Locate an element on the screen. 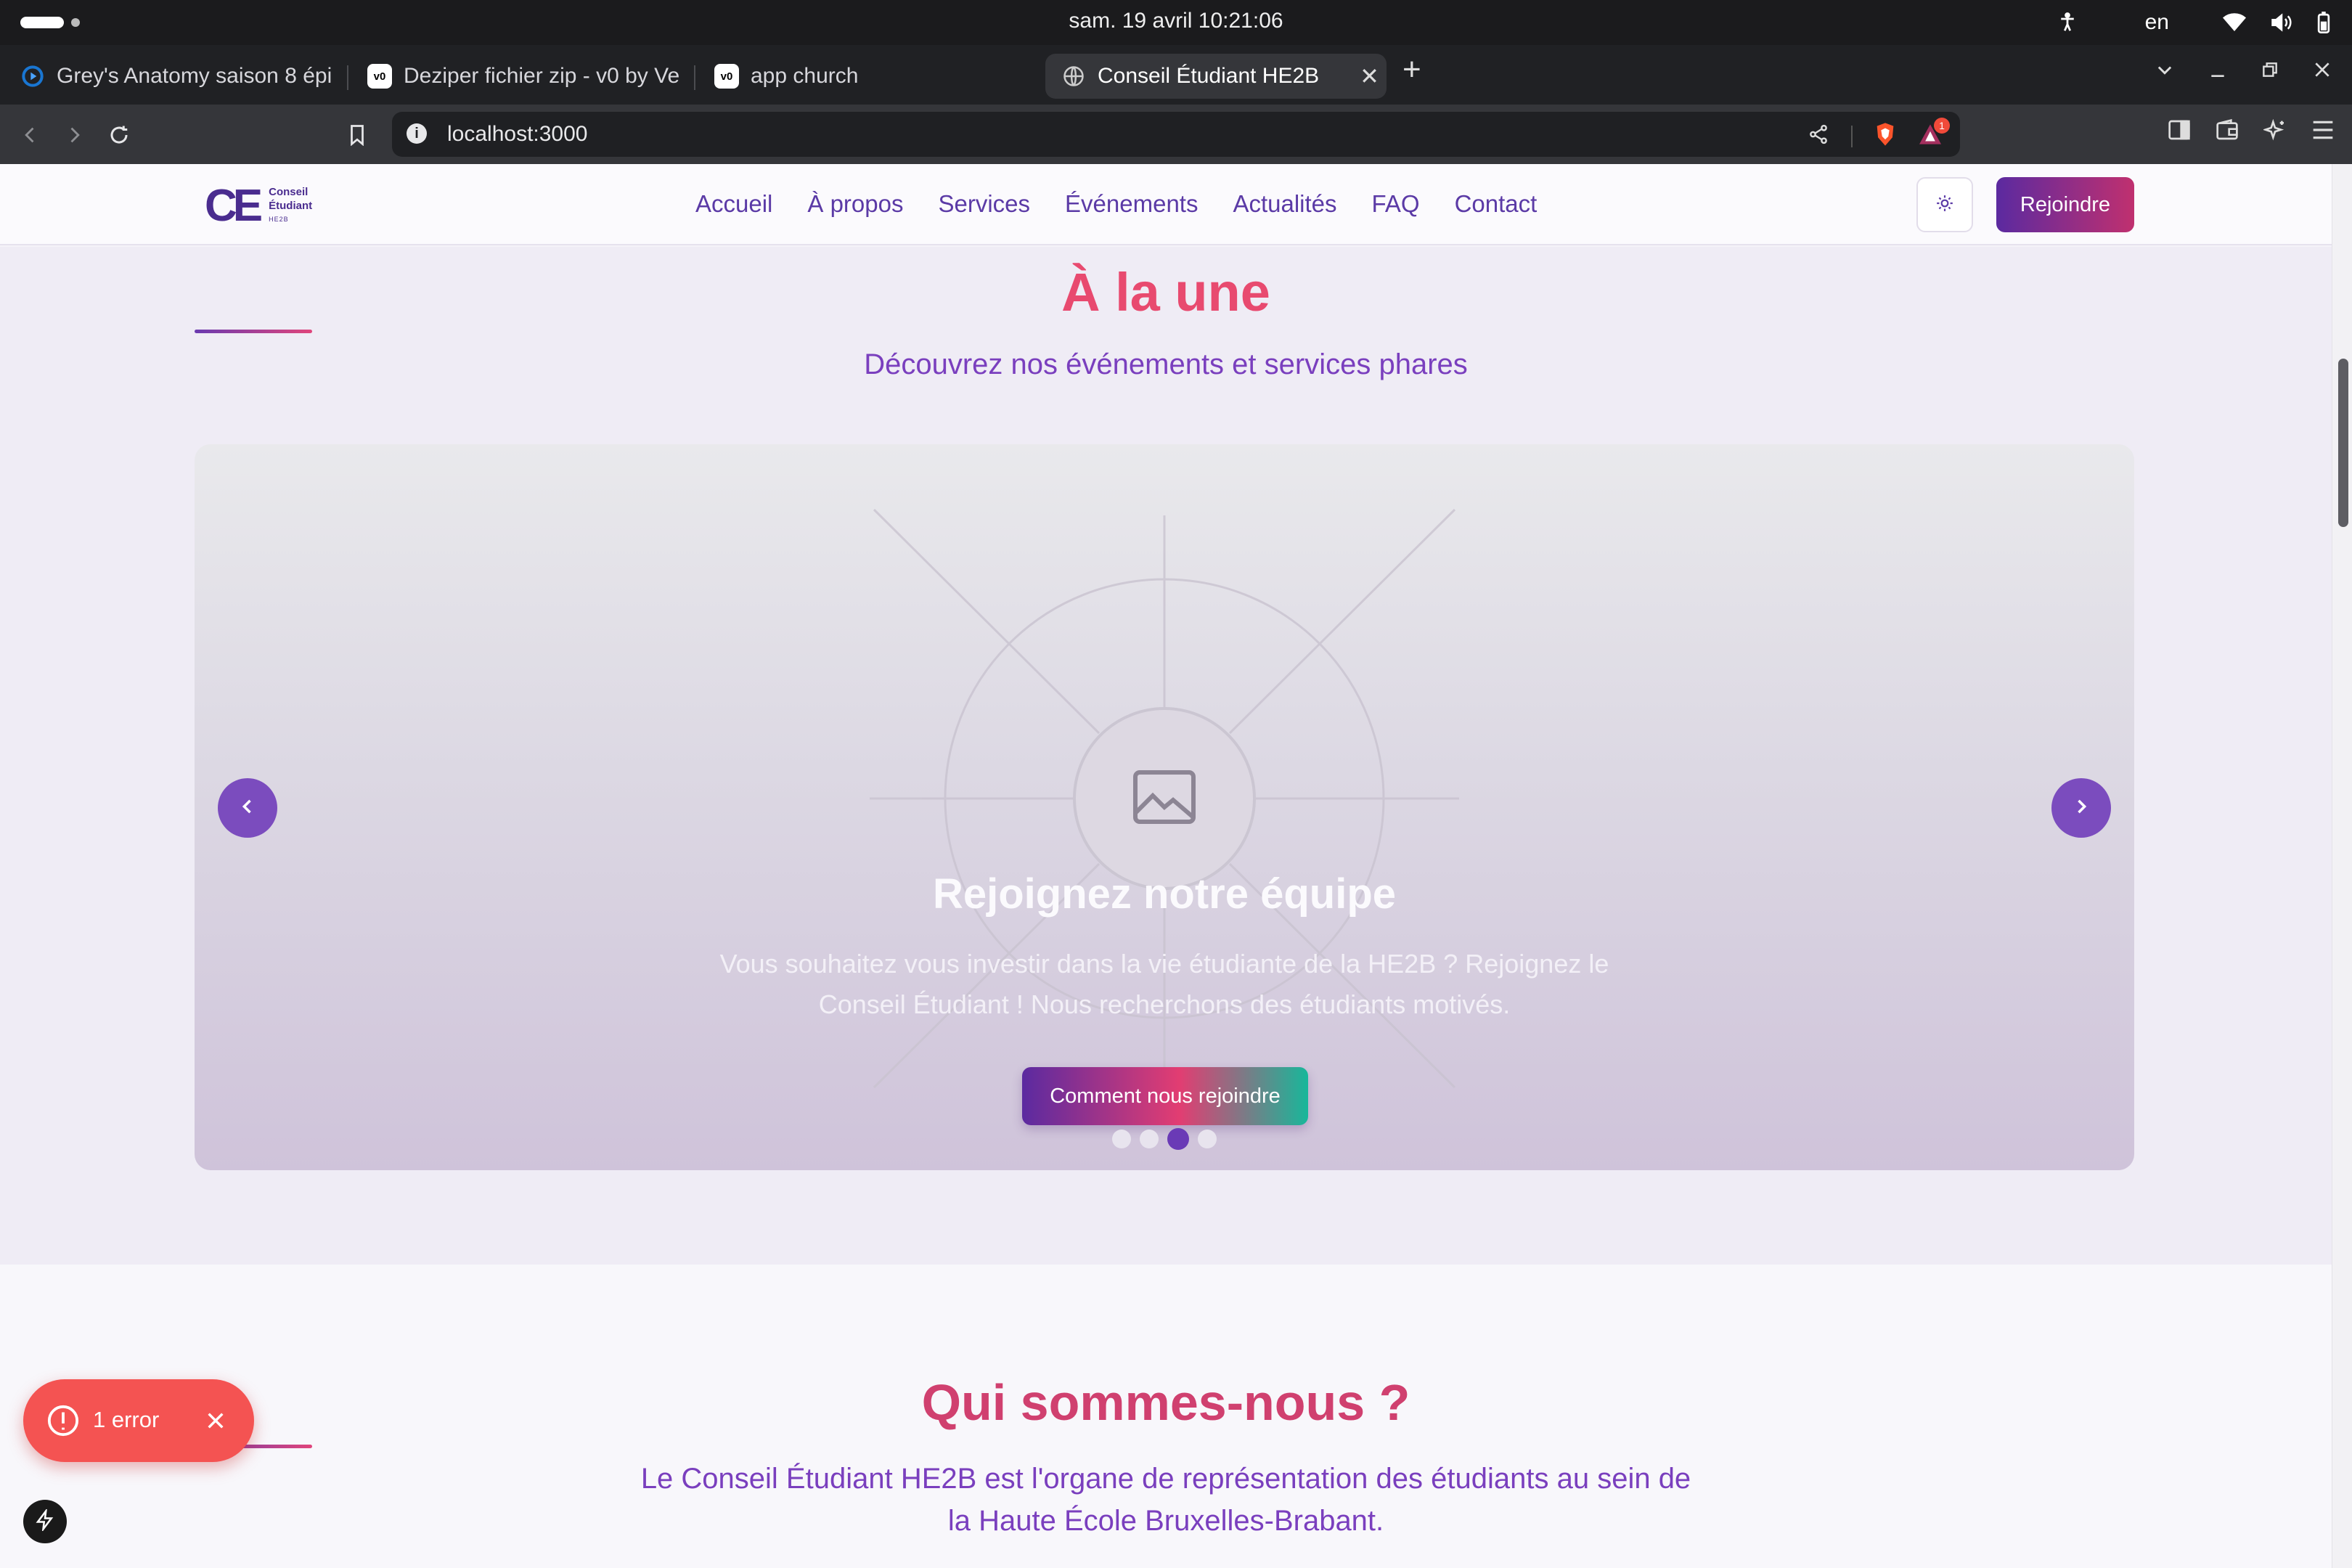 The image size is (2352, 1568). window-controls is located at coordinates (2244, 71).